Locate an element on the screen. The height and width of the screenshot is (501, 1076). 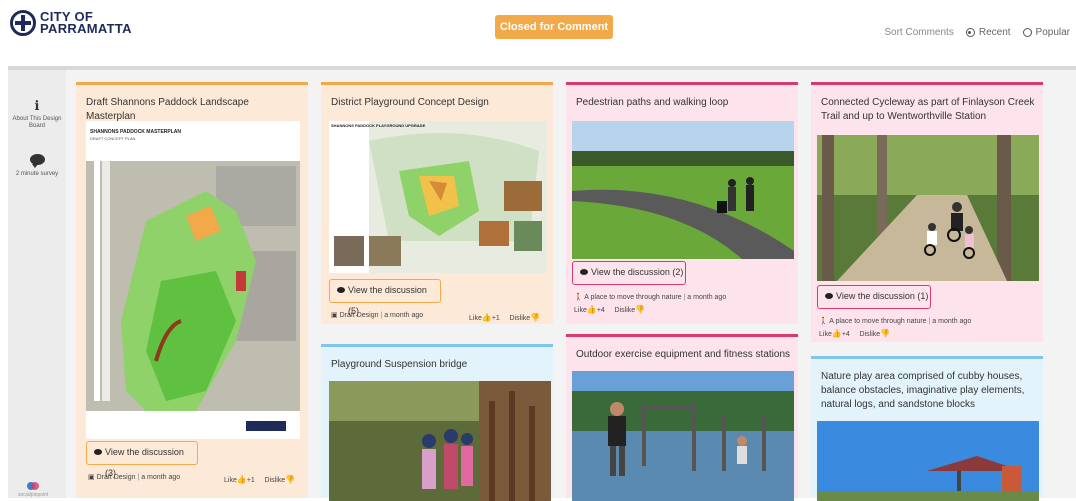
city-crest-icon is located at coordinates (23, 23).